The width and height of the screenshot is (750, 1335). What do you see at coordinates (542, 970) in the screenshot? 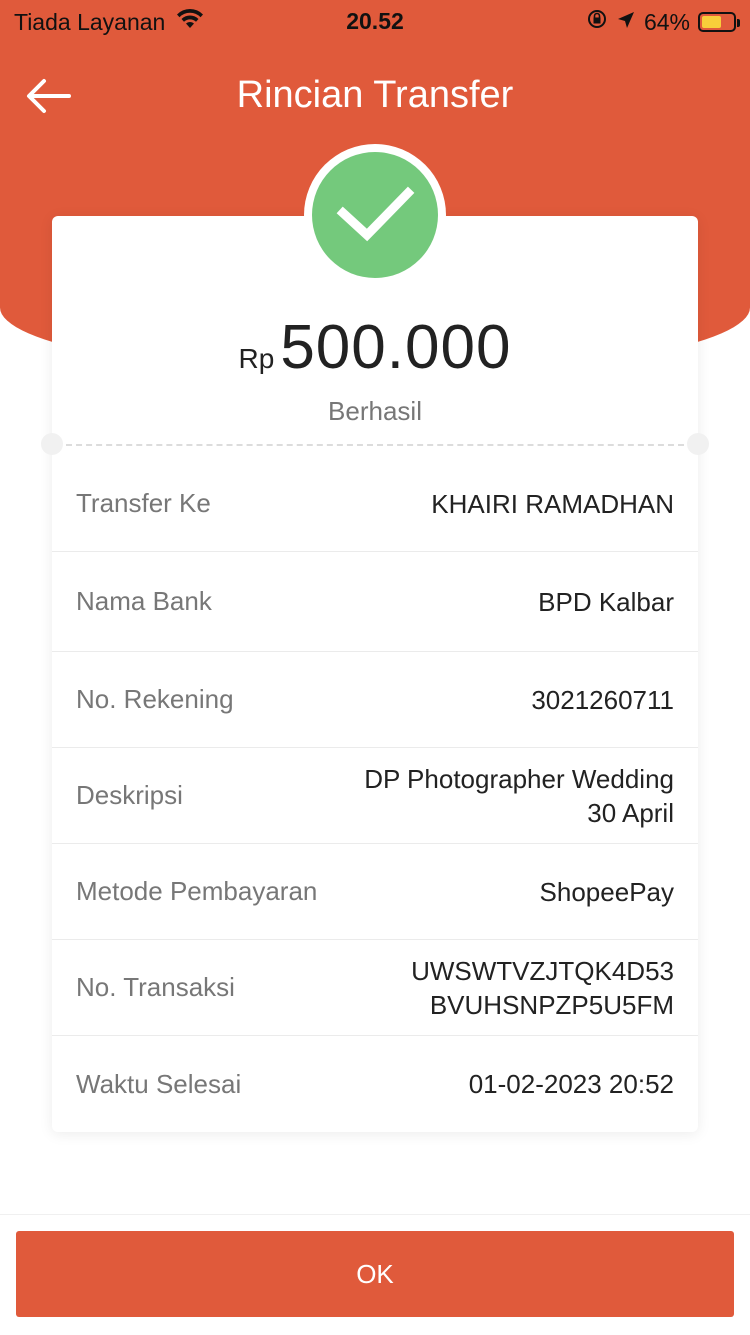
I see `transaction-line-1: UWSWTVZJTQK4D53` at bounding box center [542, 970].